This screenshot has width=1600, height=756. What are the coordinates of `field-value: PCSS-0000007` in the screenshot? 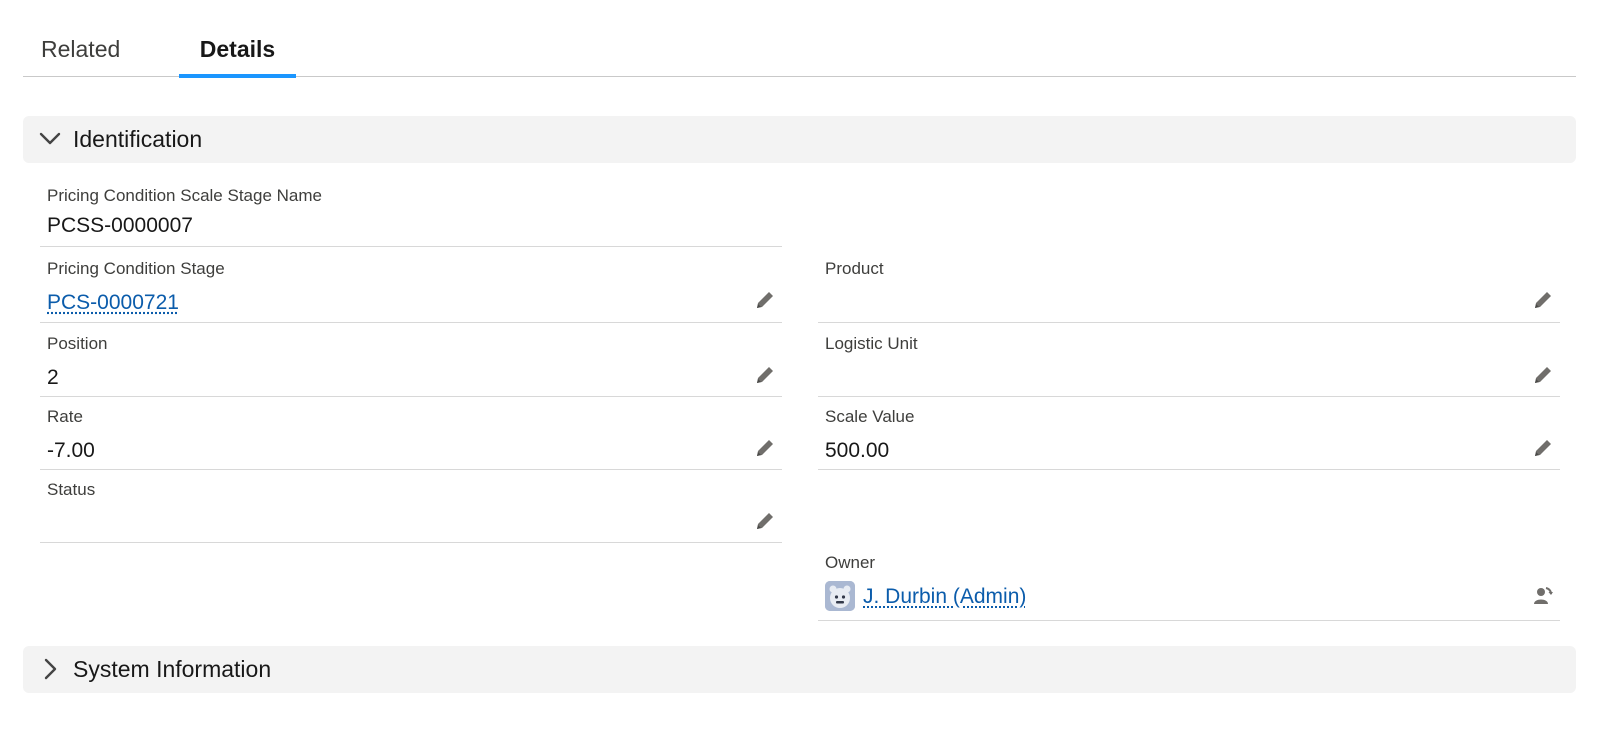 It's located at (120, 225).